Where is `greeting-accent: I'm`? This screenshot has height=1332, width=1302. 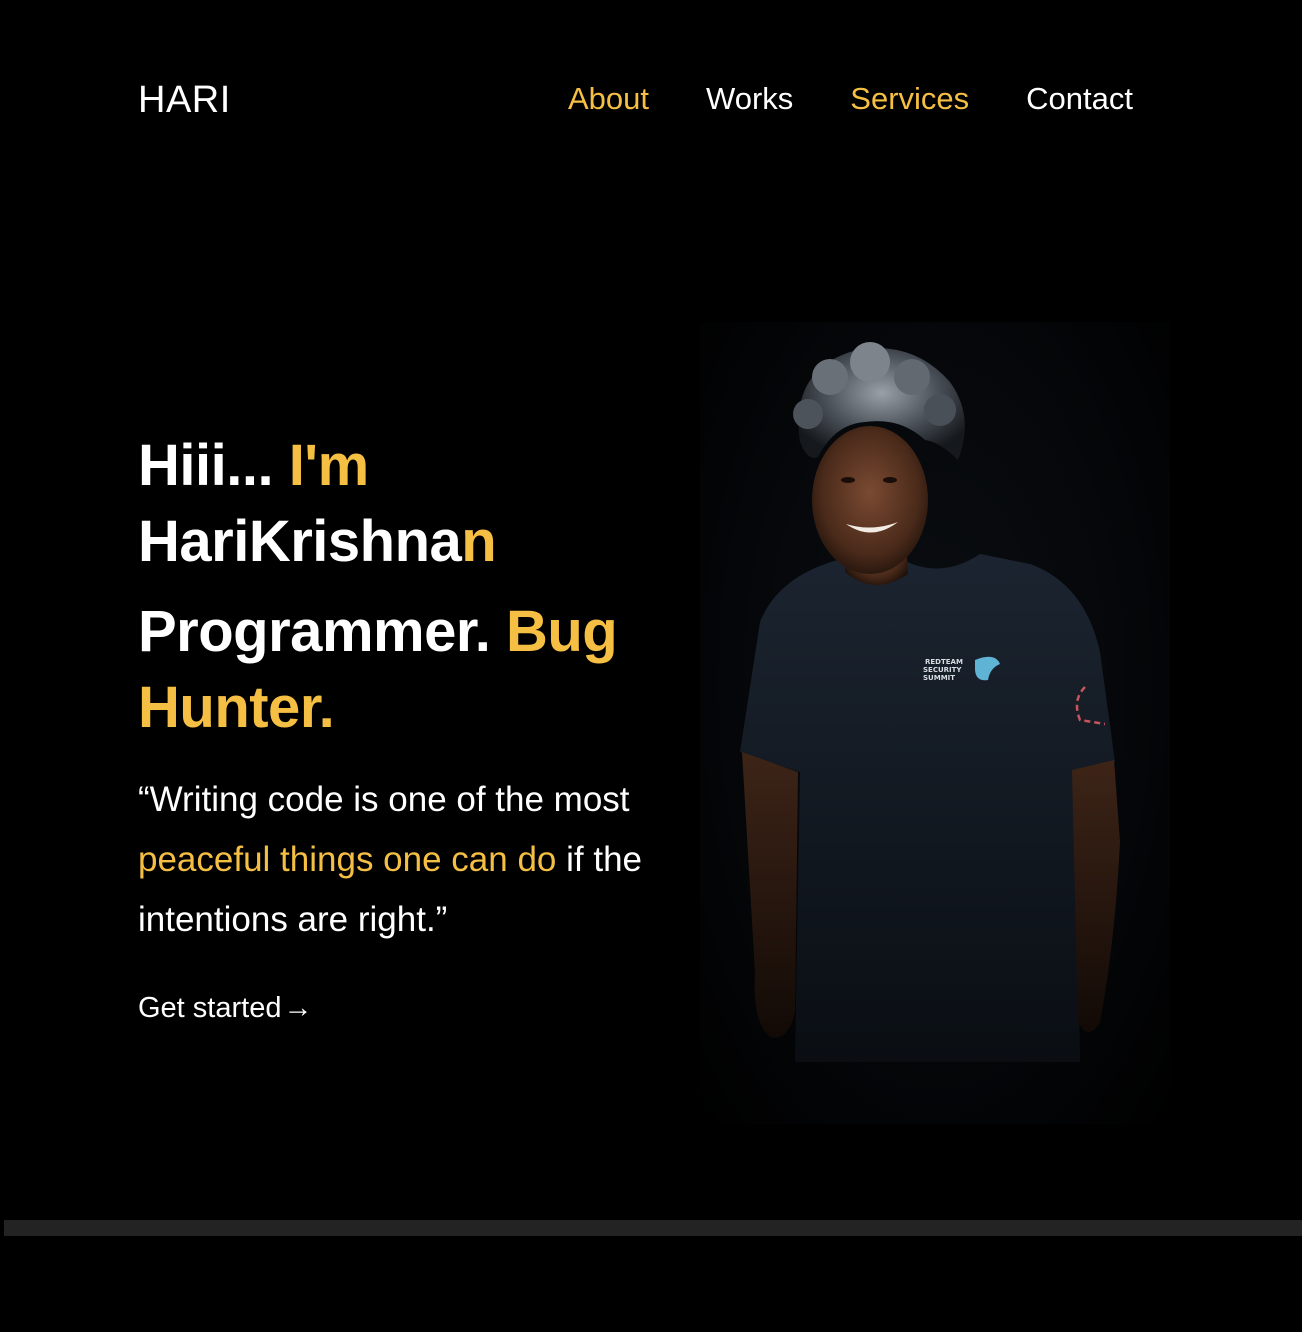 greeting-accent: I'm is located at coordinates (328, 465).